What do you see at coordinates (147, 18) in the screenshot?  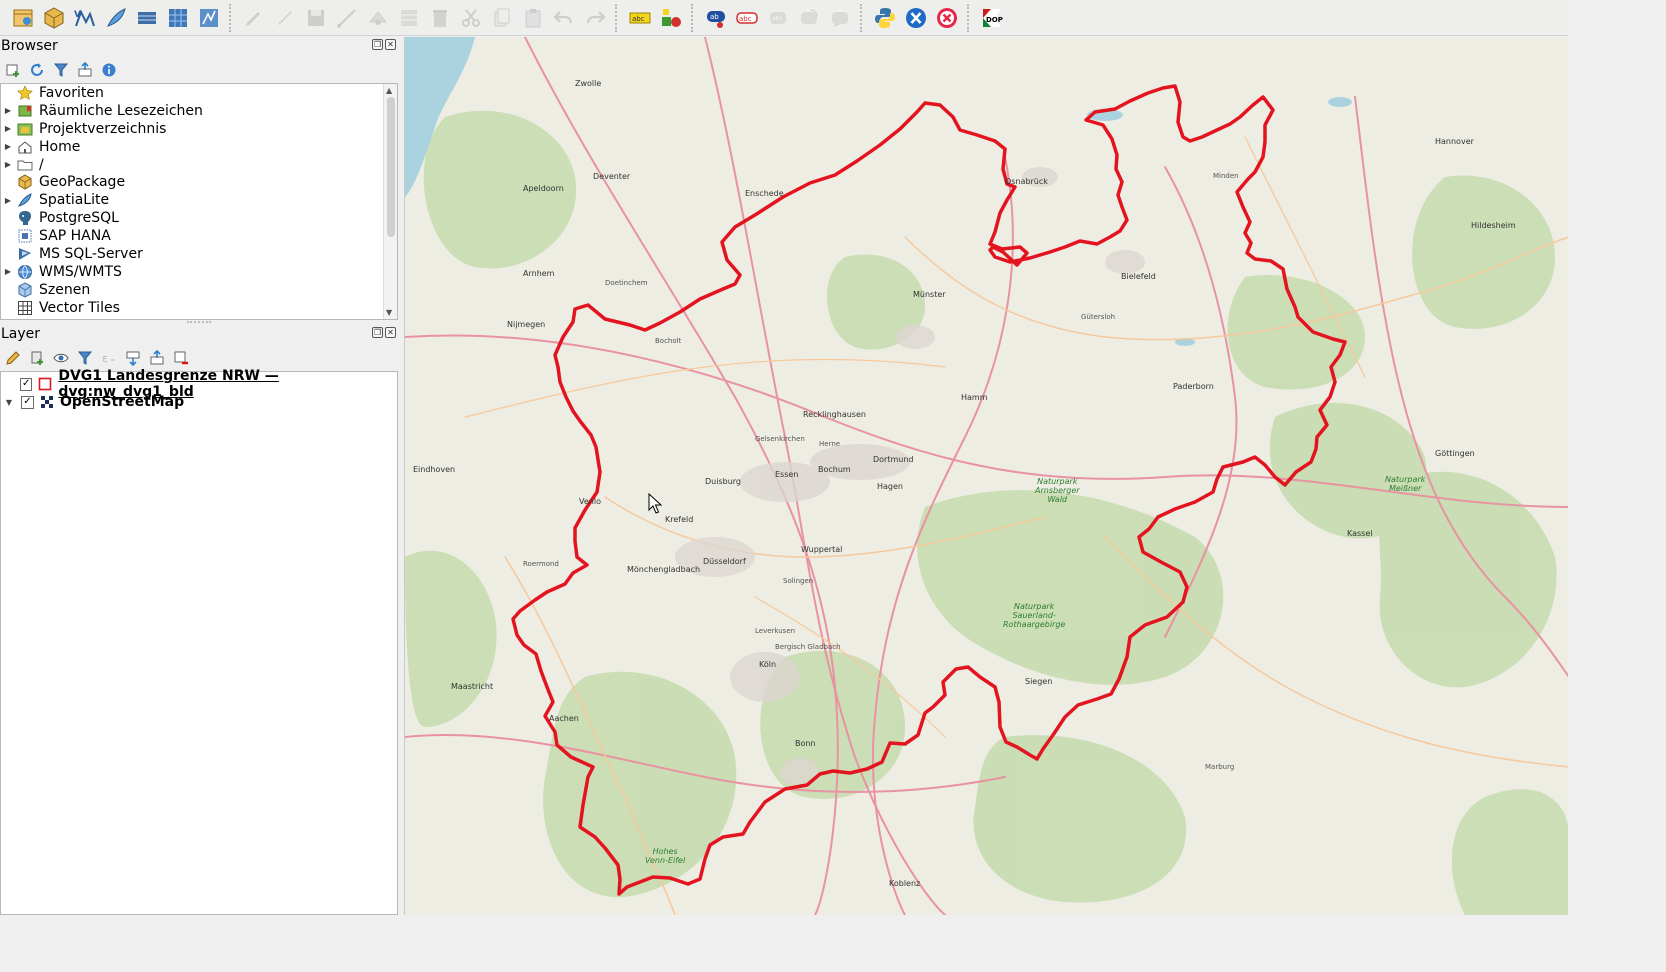 I see `add-wms-layer-icon` at bounding box center [147, 18].